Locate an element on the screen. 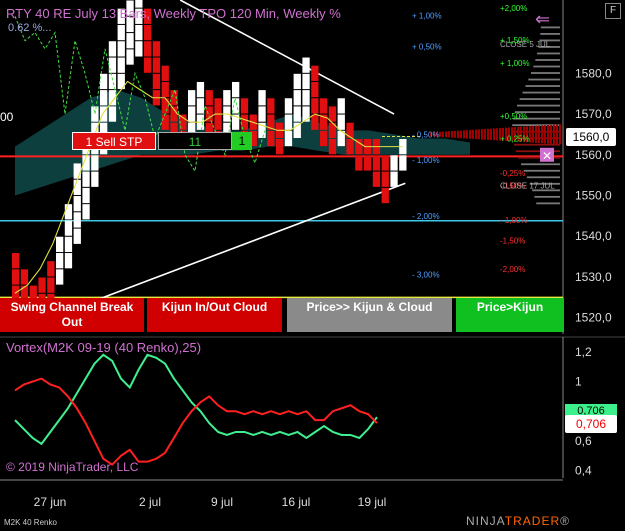 The width and height of the screenshot is (625, 531). time-tick-label: 2 jul is located at coordinates (150, 502).